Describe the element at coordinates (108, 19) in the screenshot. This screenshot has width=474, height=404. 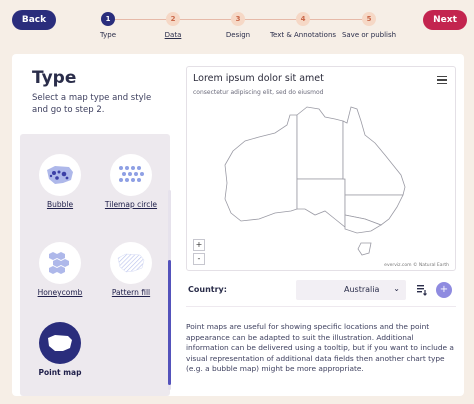
I see `step-number: 1` at that location.